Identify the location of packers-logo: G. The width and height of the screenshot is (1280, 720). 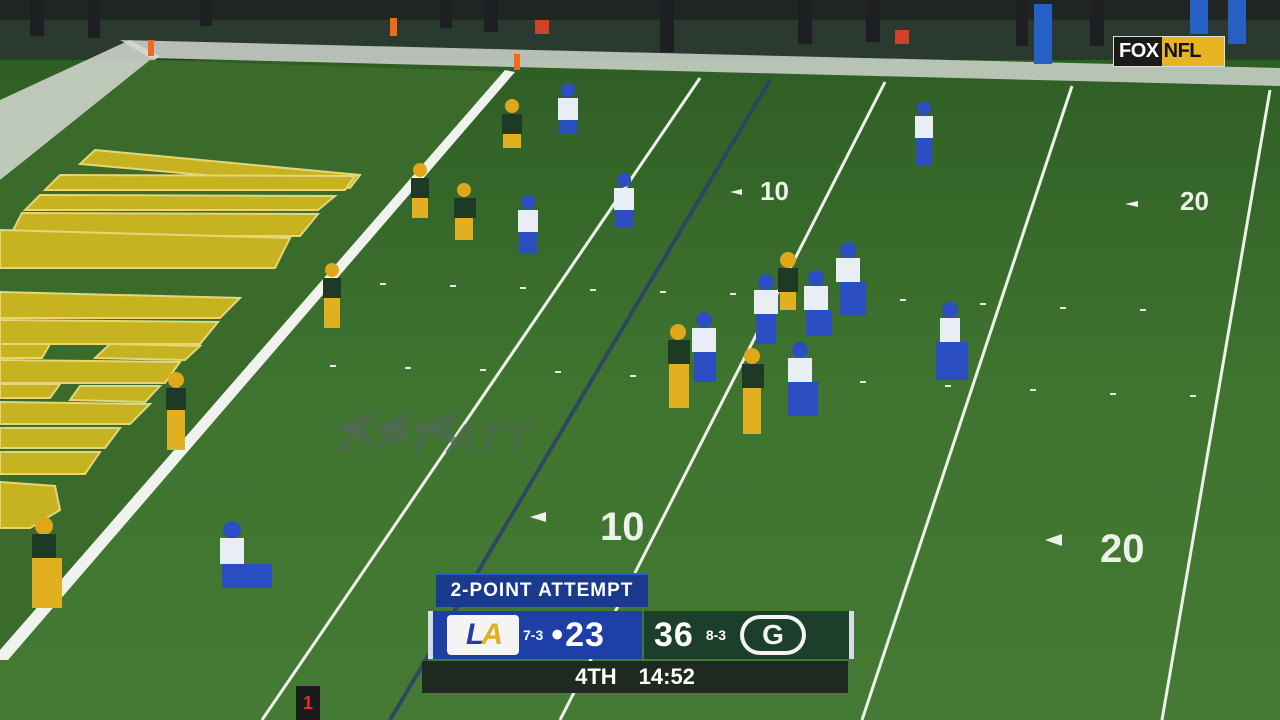
(773, 635).